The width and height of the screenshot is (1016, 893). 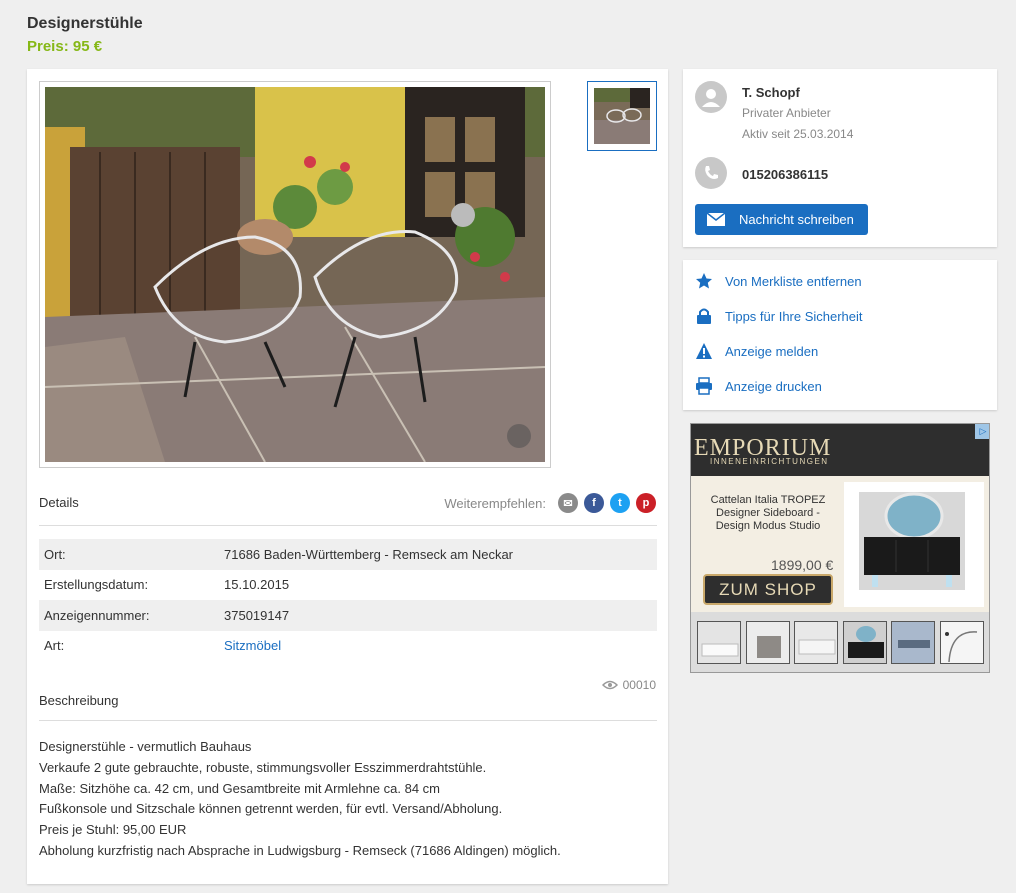 What do you see at coordinates (495, 503) in the screenshot?
I see `share-label: Weiterempfehlen:` at bounding box center [495, 503].